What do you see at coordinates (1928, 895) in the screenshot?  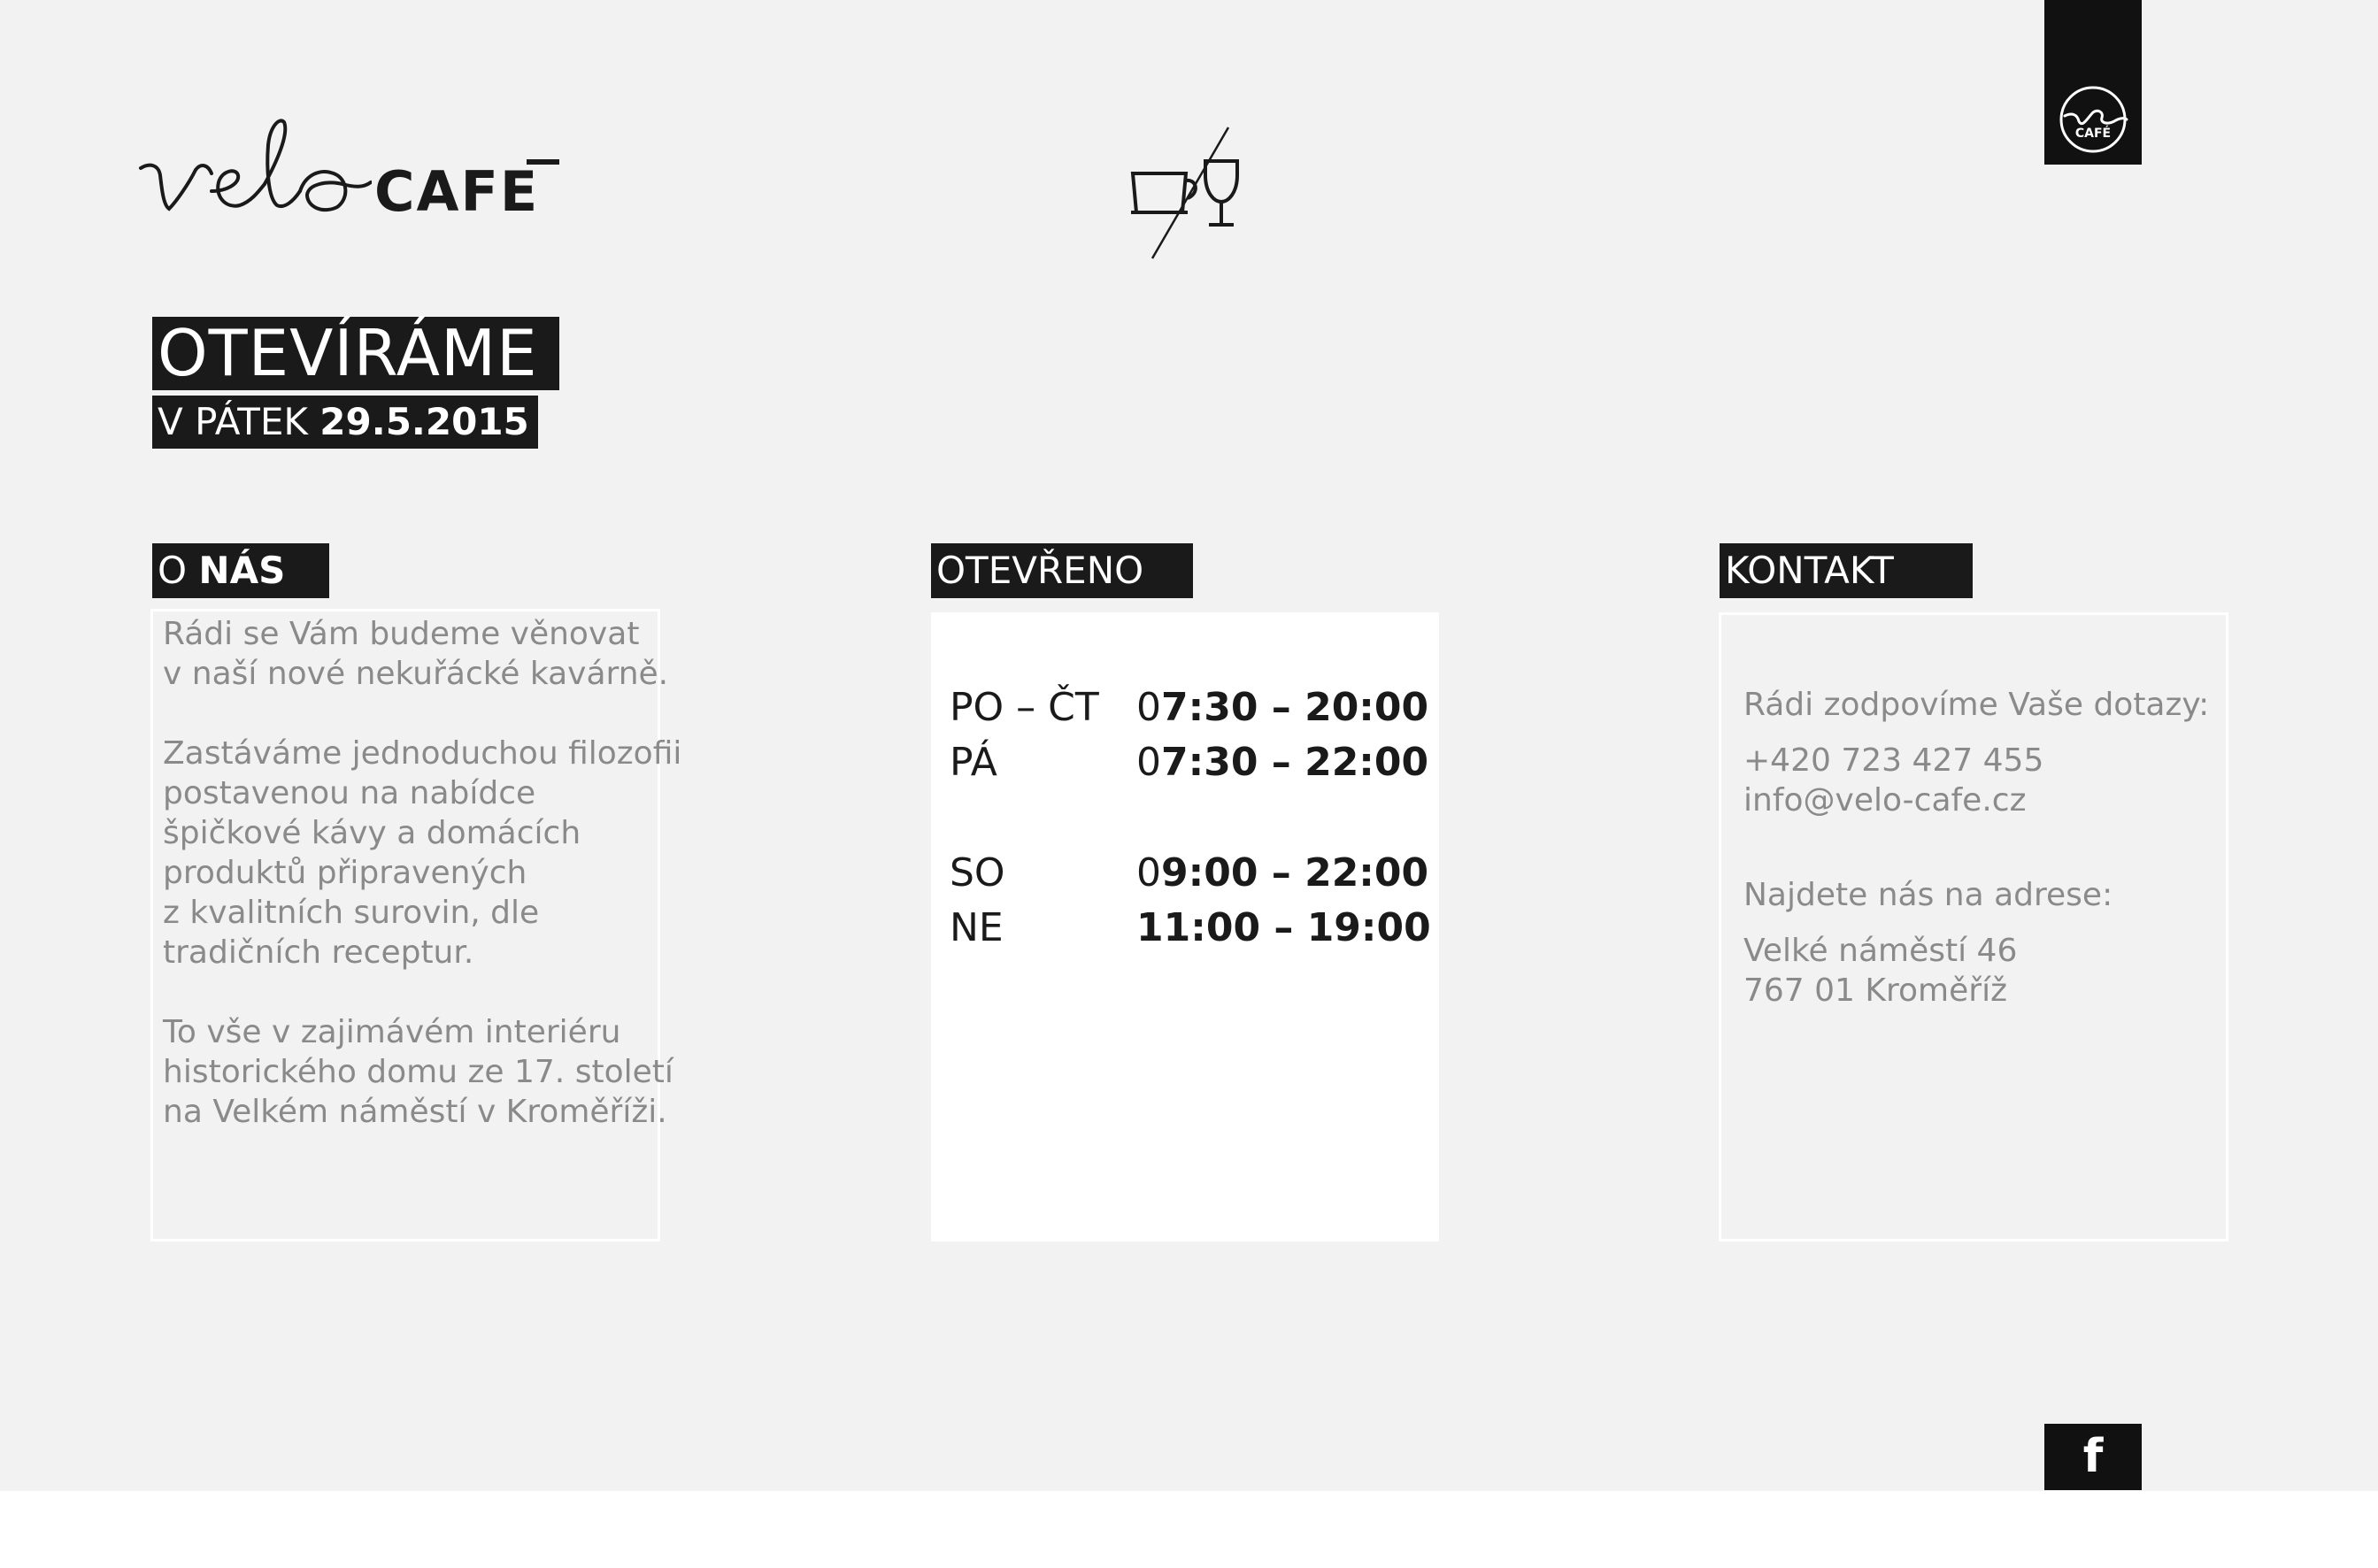 I see `contact-address-intro: Najdete nás na adrese:` at bounding box center [1928, 895].